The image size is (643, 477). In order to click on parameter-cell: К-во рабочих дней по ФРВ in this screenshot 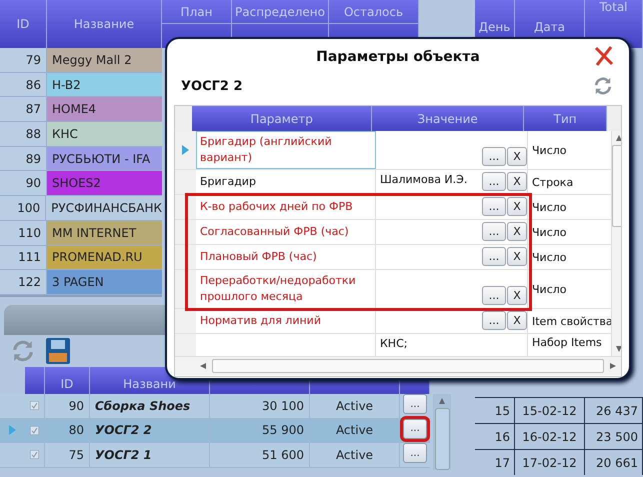, I will do `click(286, 207)`.